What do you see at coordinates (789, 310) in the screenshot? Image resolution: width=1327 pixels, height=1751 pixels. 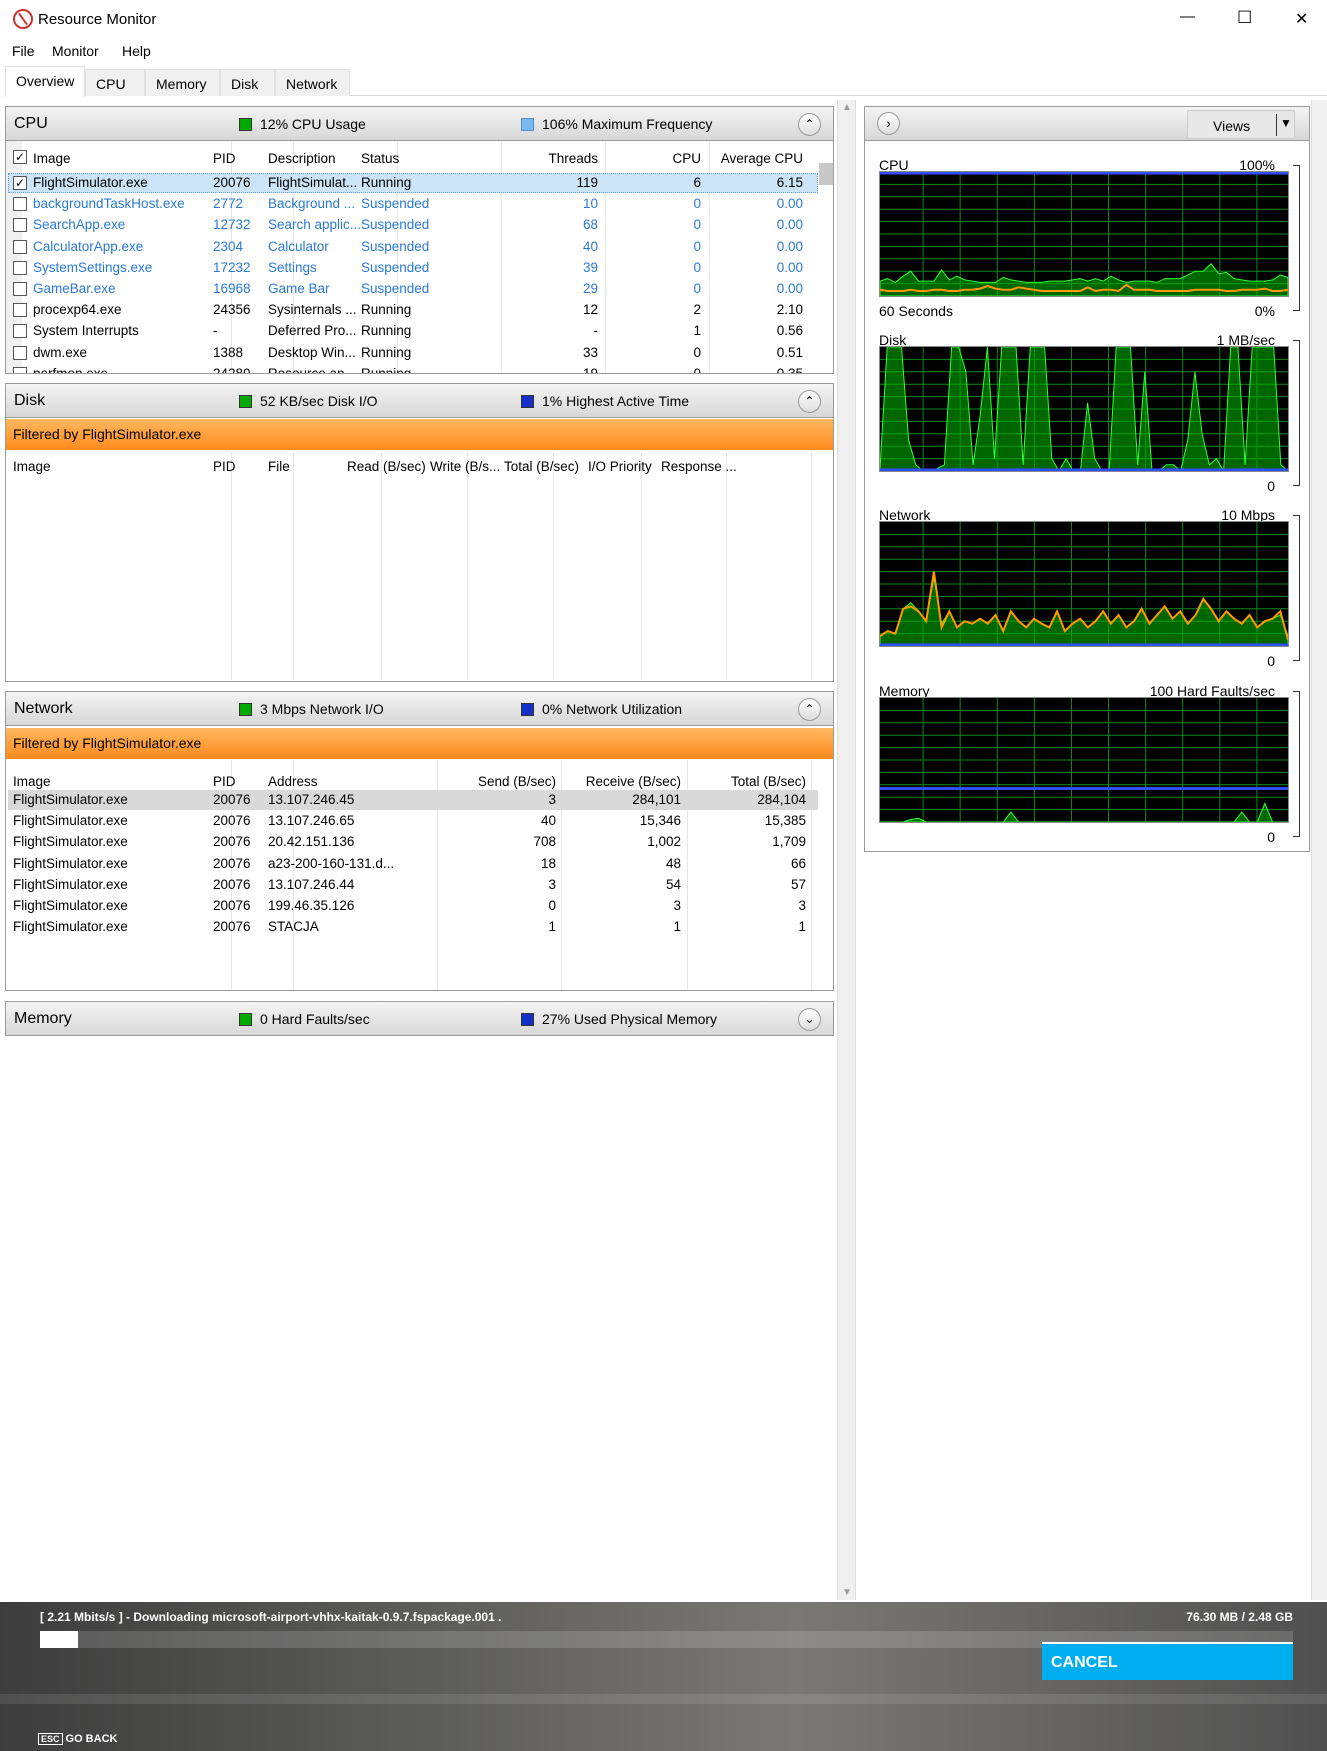 I see `table-cell: 2.10` at bounding box center [789, 310].